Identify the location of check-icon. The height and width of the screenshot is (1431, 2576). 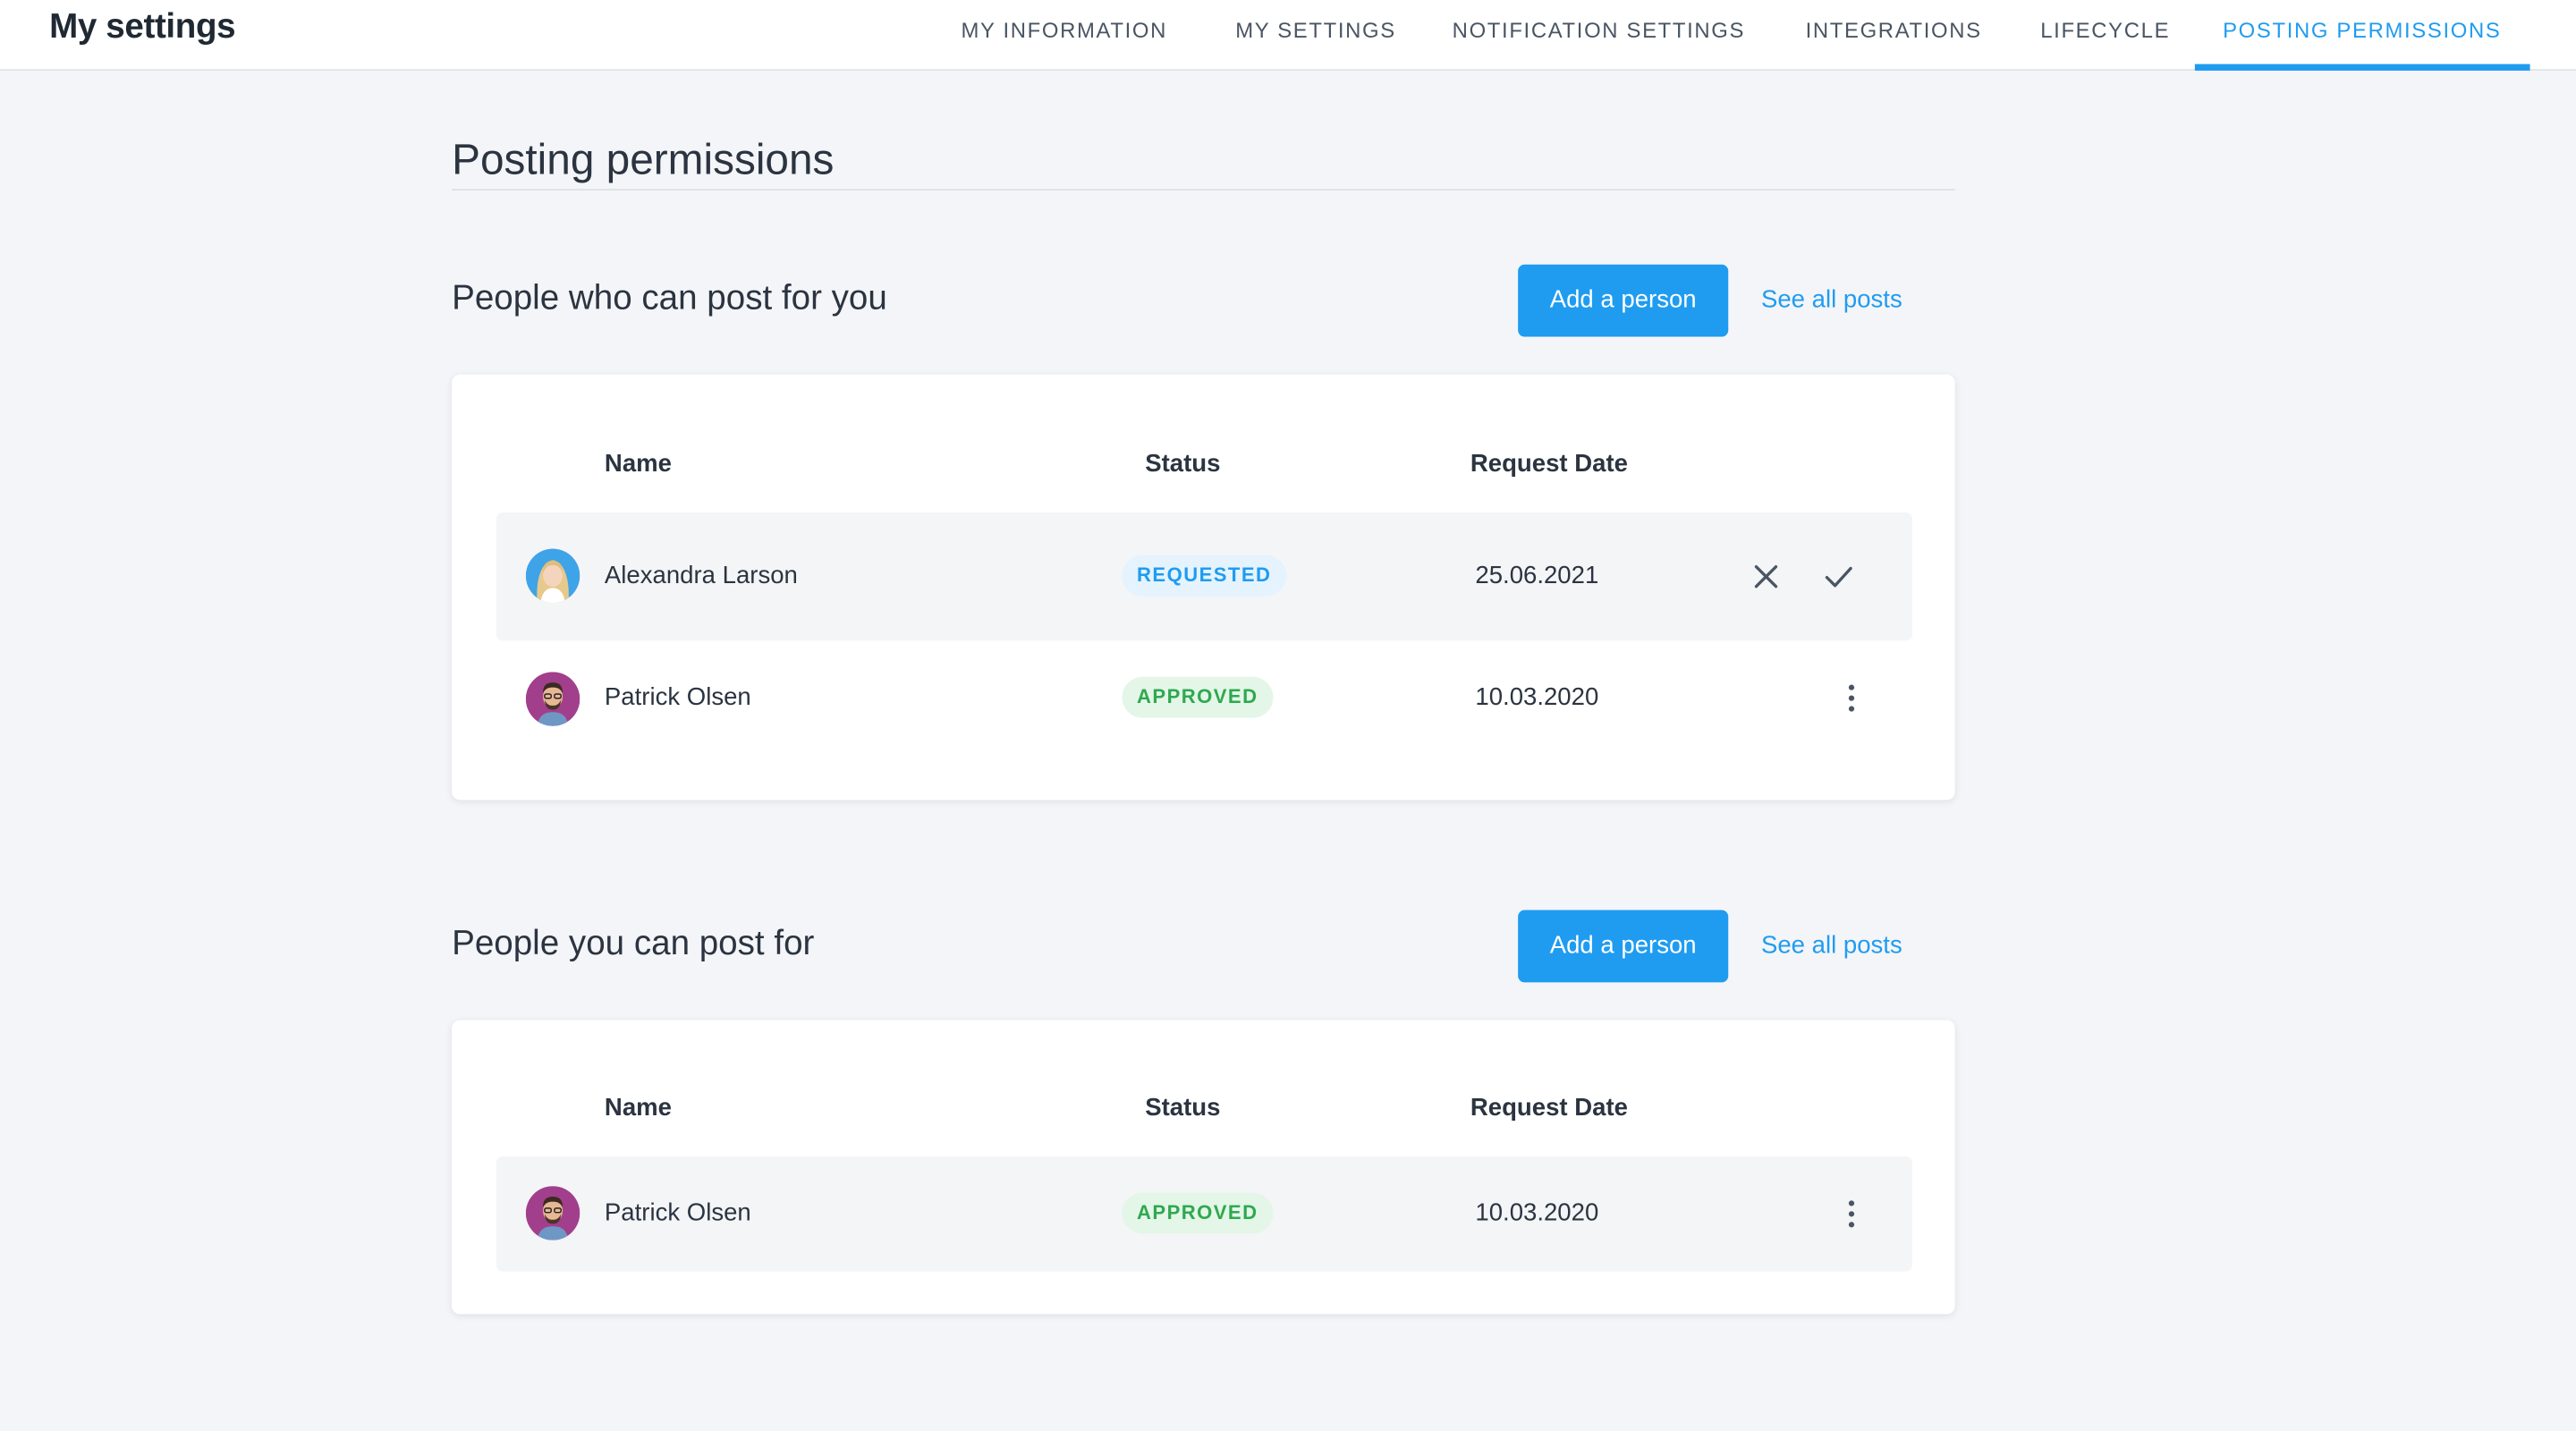
(1838, 577).